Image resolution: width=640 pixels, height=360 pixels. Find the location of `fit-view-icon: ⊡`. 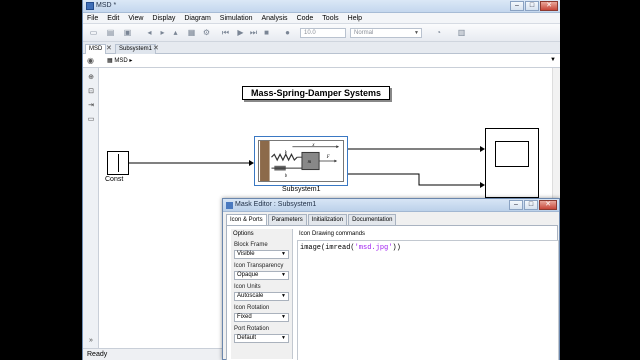

fit-view-icon: ⊡ is located at coordinates (91, 92).